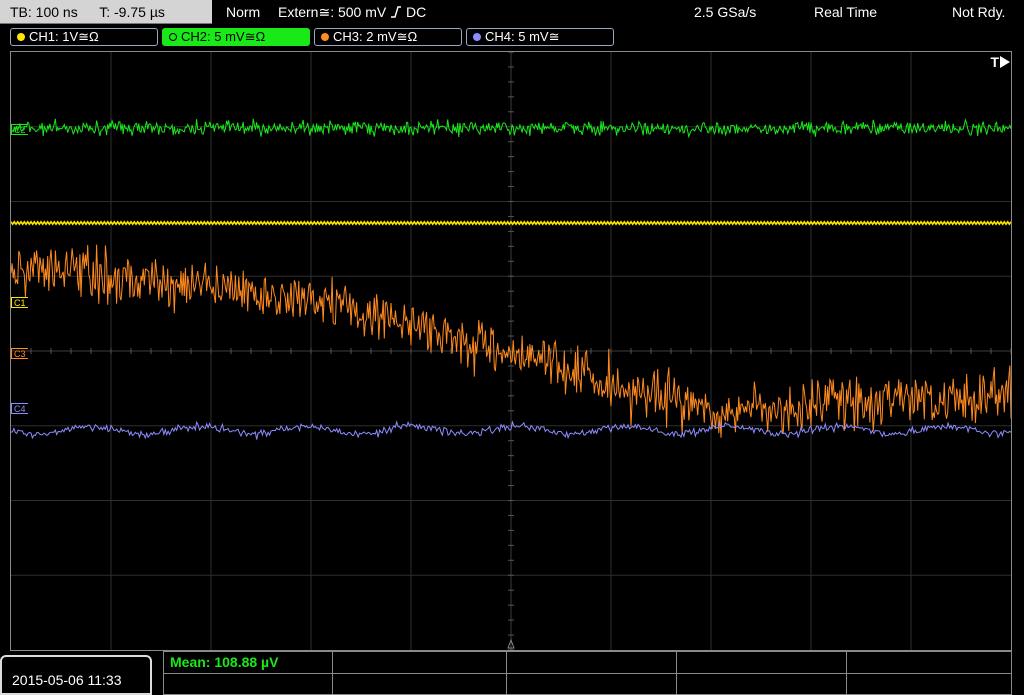  I want to click on channel-3-label: CH3: 2 mV≅Ω, so click(375, 36).